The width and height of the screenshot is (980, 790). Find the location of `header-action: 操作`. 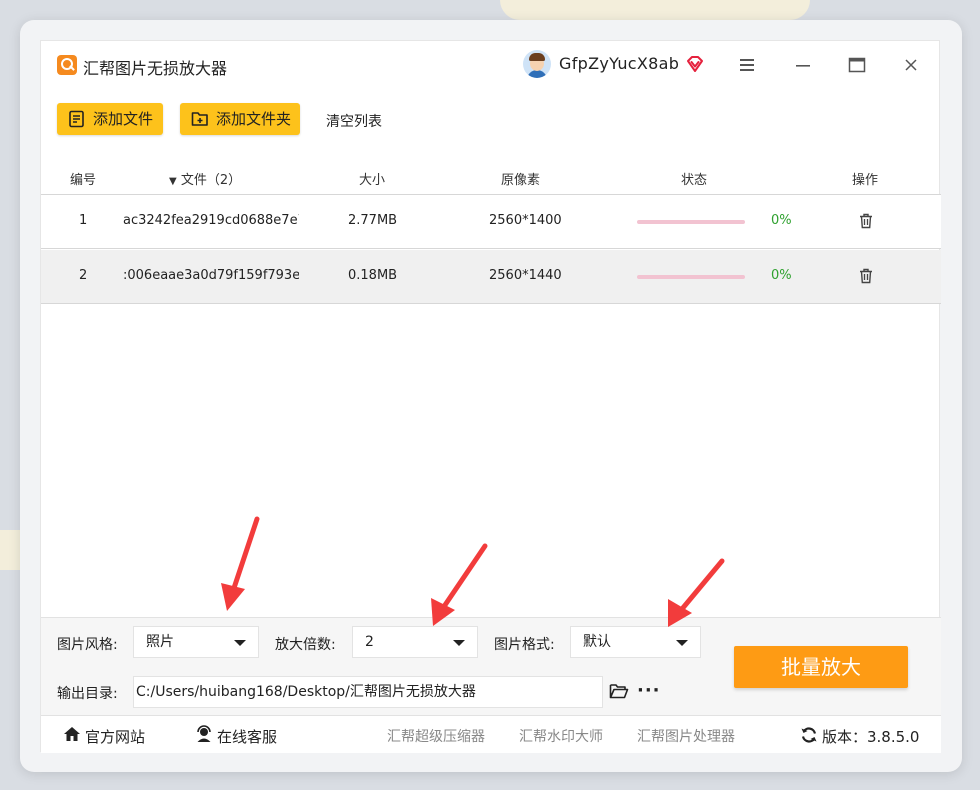

header-action: 操作 is located at coordinates (865, 180).